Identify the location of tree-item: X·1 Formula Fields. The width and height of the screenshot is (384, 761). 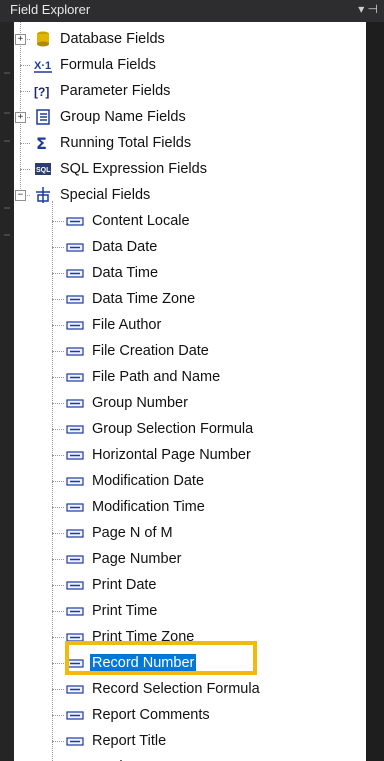
(96, 65).